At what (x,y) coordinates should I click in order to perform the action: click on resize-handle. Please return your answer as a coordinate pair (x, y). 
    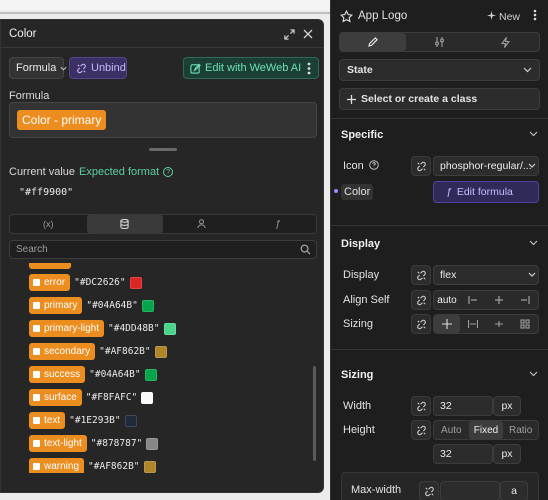
    Looking at the image, I should click on (163, 149).